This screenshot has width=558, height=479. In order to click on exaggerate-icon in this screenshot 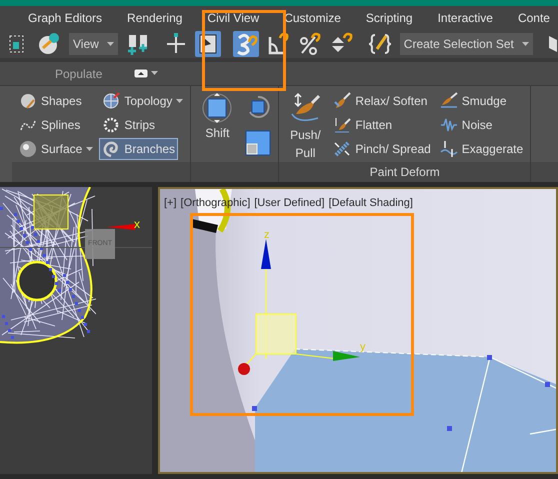, I will do `click(449, 149)`.